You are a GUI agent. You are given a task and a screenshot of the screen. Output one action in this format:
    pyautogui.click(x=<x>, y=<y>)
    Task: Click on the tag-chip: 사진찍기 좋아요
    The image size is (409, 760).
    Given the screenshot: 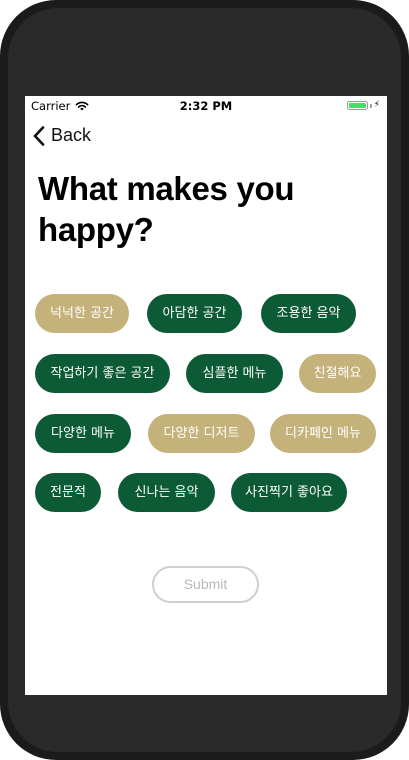 What is the action you would take?
    pyautogui.click(x=289, y=492)
    